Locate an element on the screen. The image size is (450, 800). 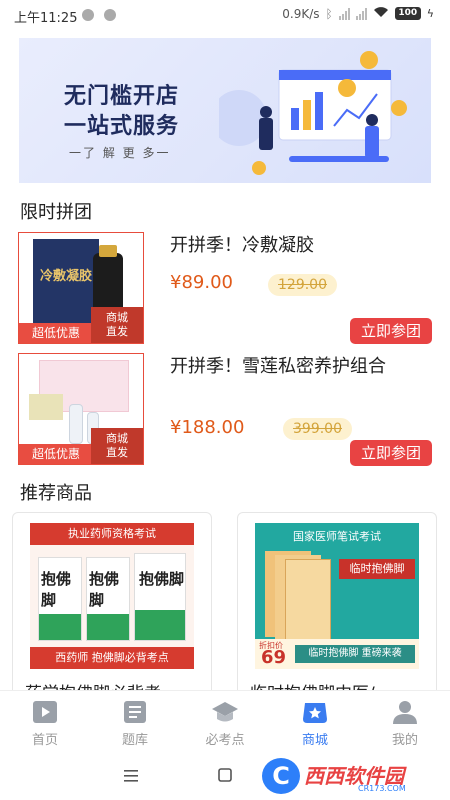
graduation-cap-icon is located at coordinates (225, 712).